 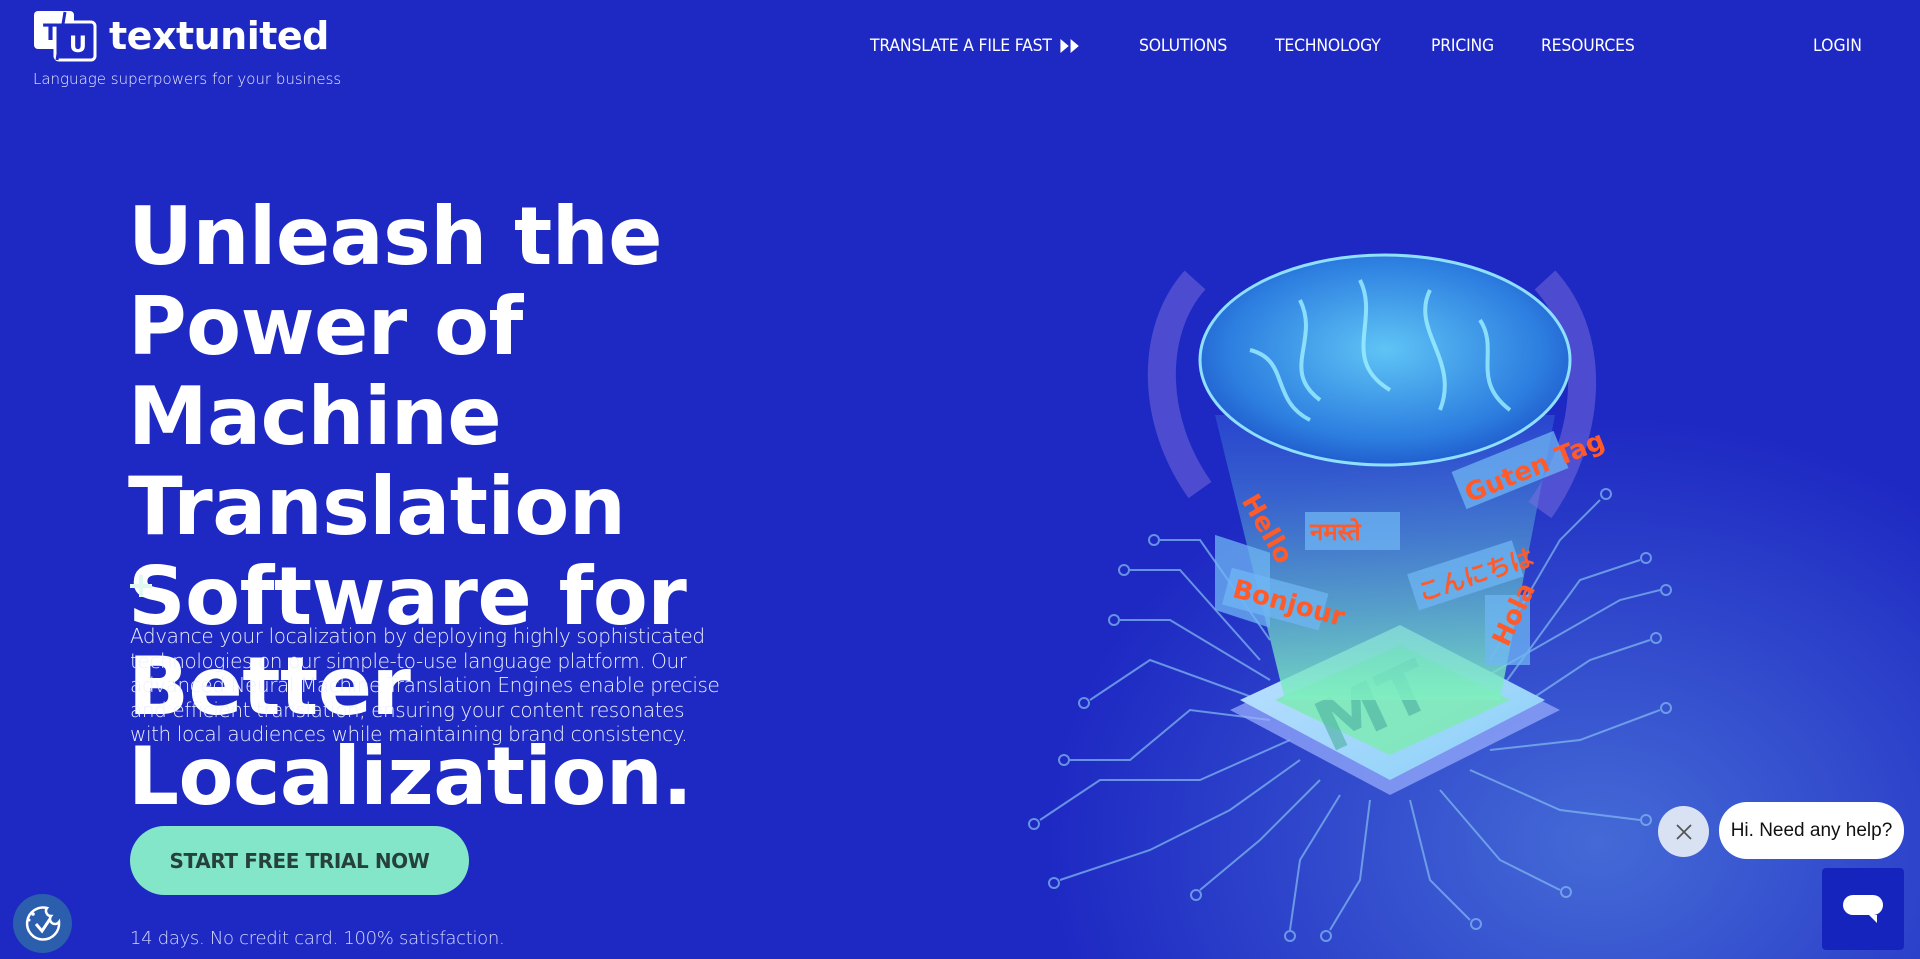 I want to click on hero-title-line: Machine Translation, so click(x=377, y=461).